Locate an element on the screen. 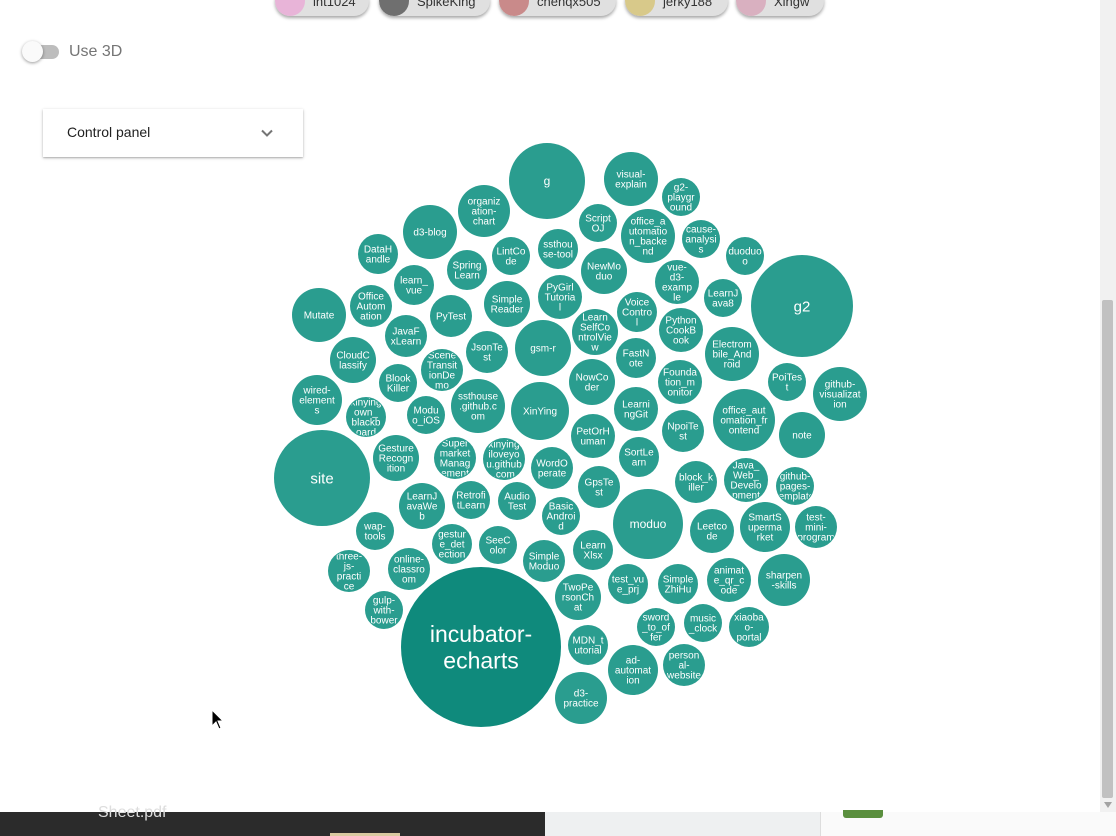  repo-bubble: animat e_qr_c ode is located at coordinates (729, 580).